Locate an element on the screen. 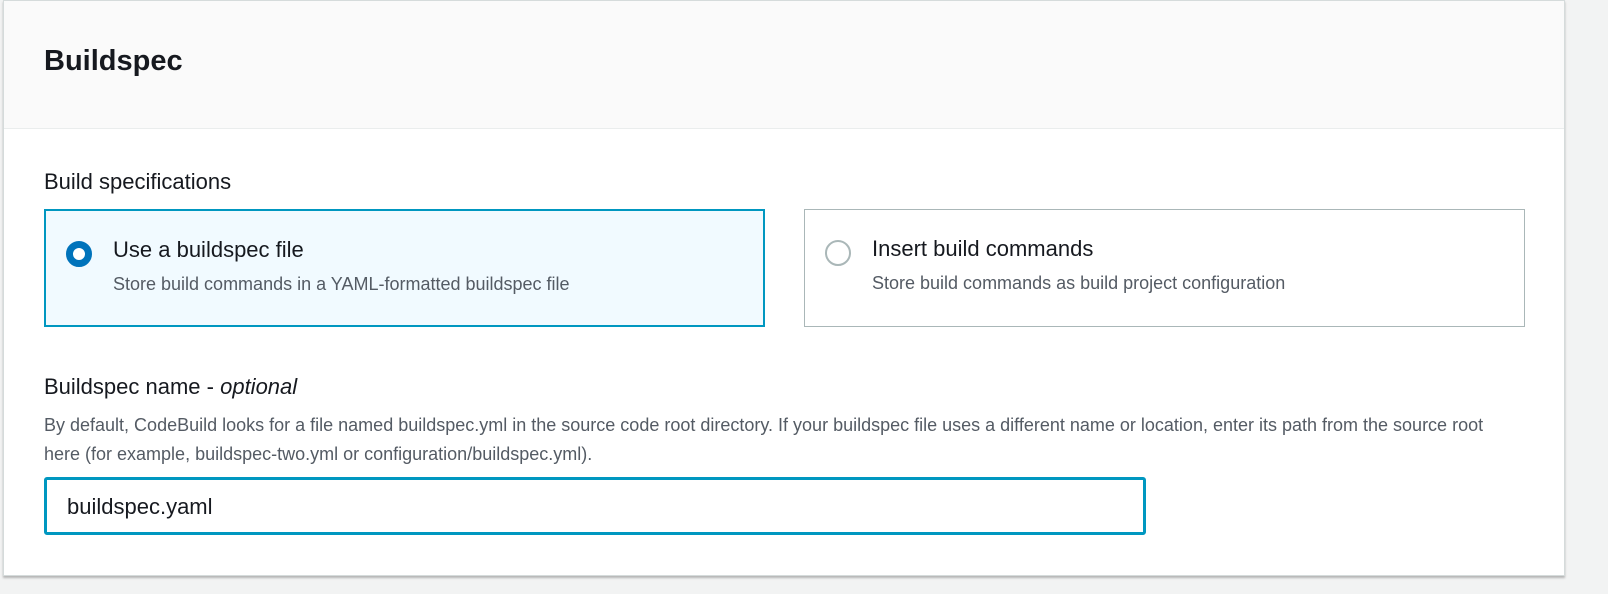  option-title: Insert build commands is located at coordinates (983, 248).